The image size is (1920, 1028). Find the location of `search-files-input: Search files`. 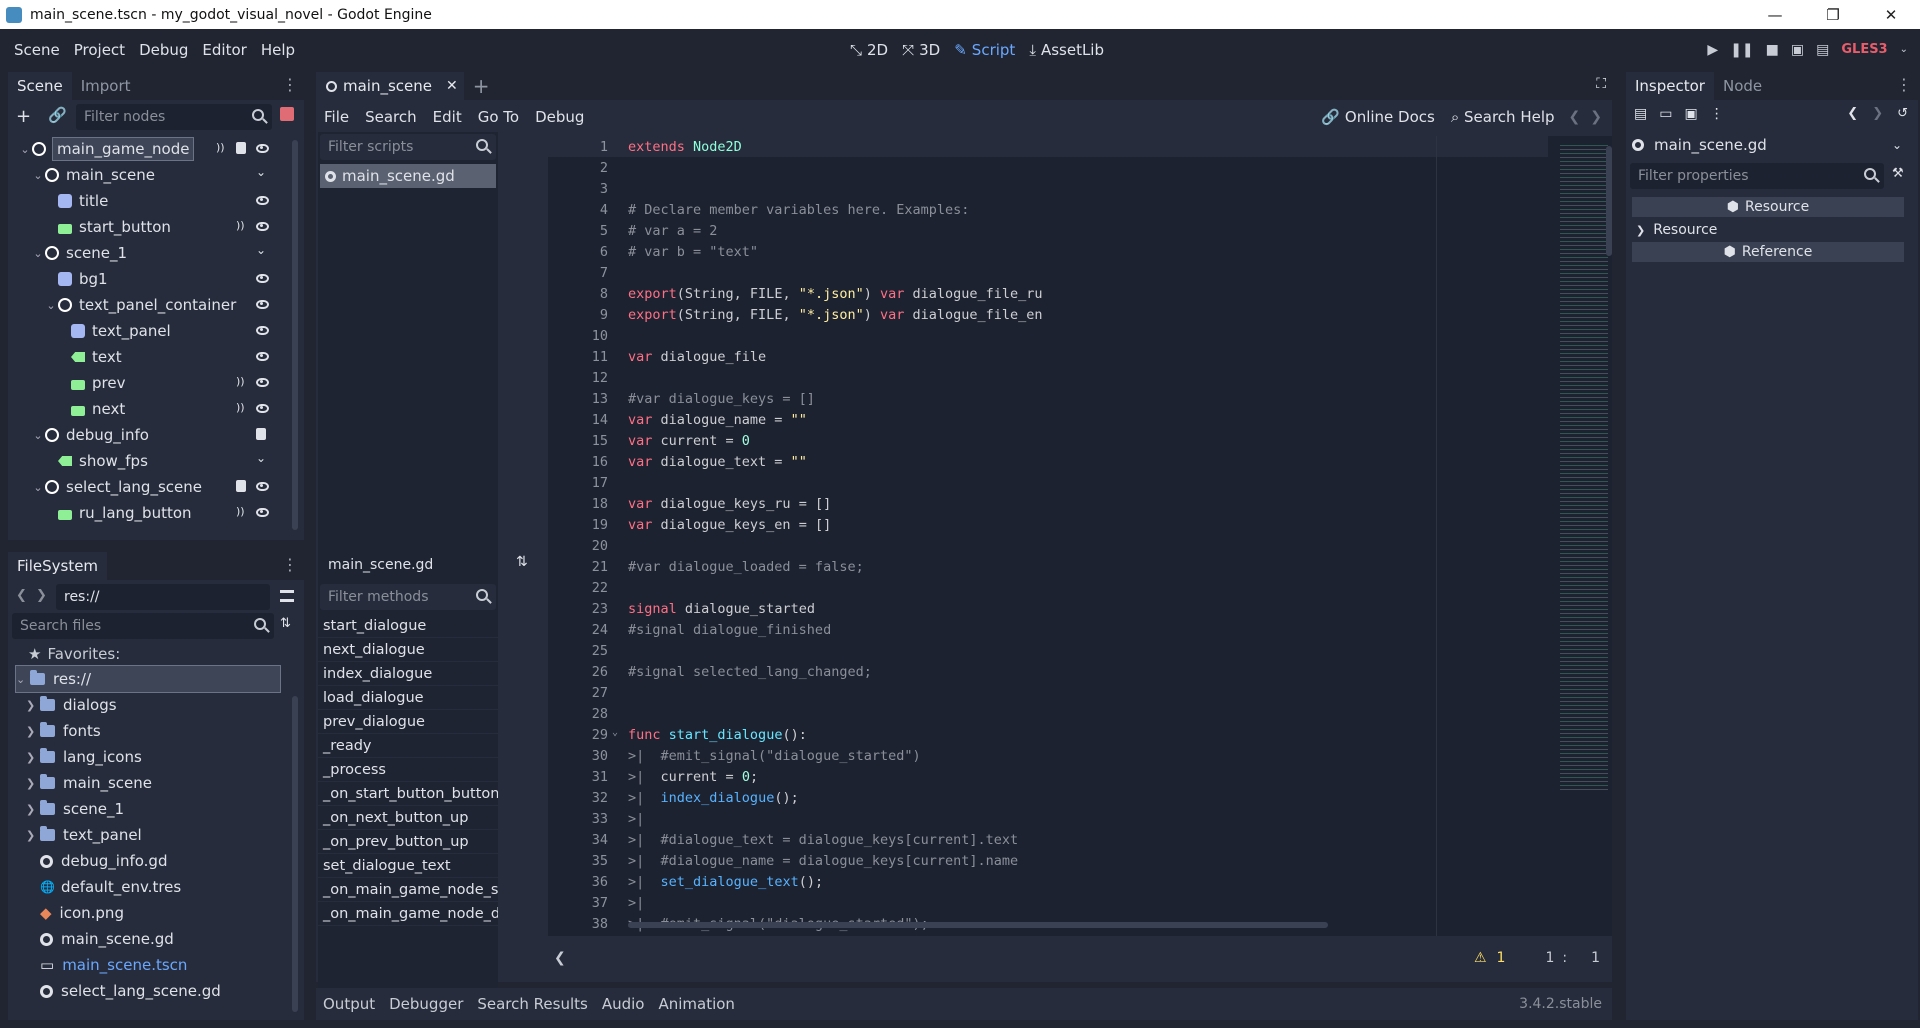

search-files-input: Search files is located at coordinates (143, 626).